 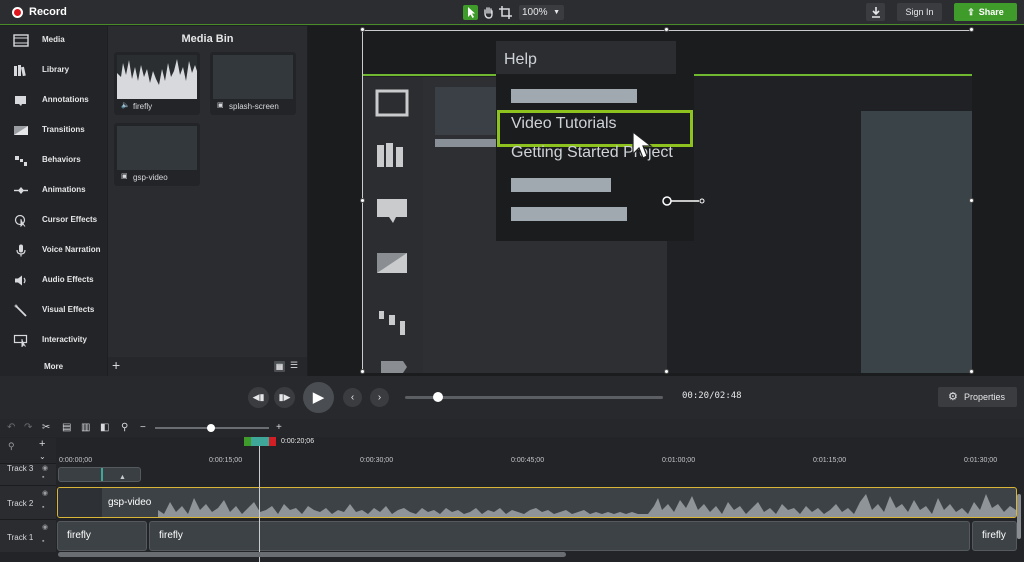 What do you see at coordinates (17, 12) in the screenshot?
I see `record-icon` at bounding box center [17, 12].